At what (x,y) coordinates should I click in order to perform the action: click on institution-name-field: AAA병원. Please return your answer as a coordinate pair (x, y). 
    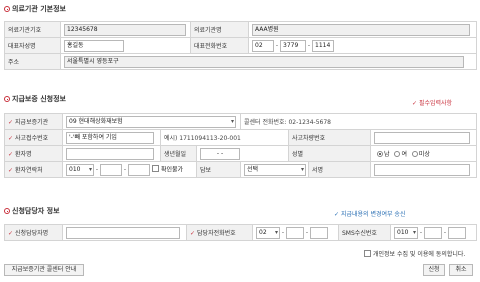
    Looking at the image, I should click on (361, 29).